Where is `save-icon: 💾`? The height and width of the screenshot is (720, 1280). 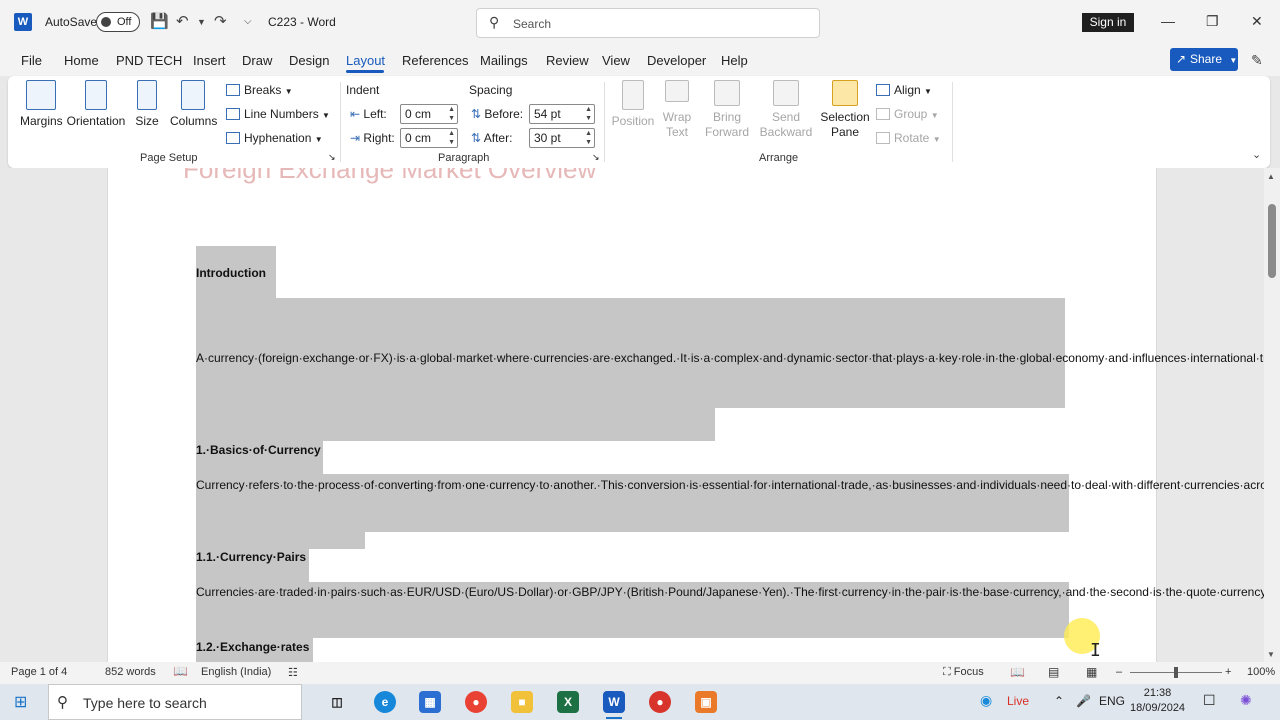 save-icon: 💾 is located at coordinates (159, 21).